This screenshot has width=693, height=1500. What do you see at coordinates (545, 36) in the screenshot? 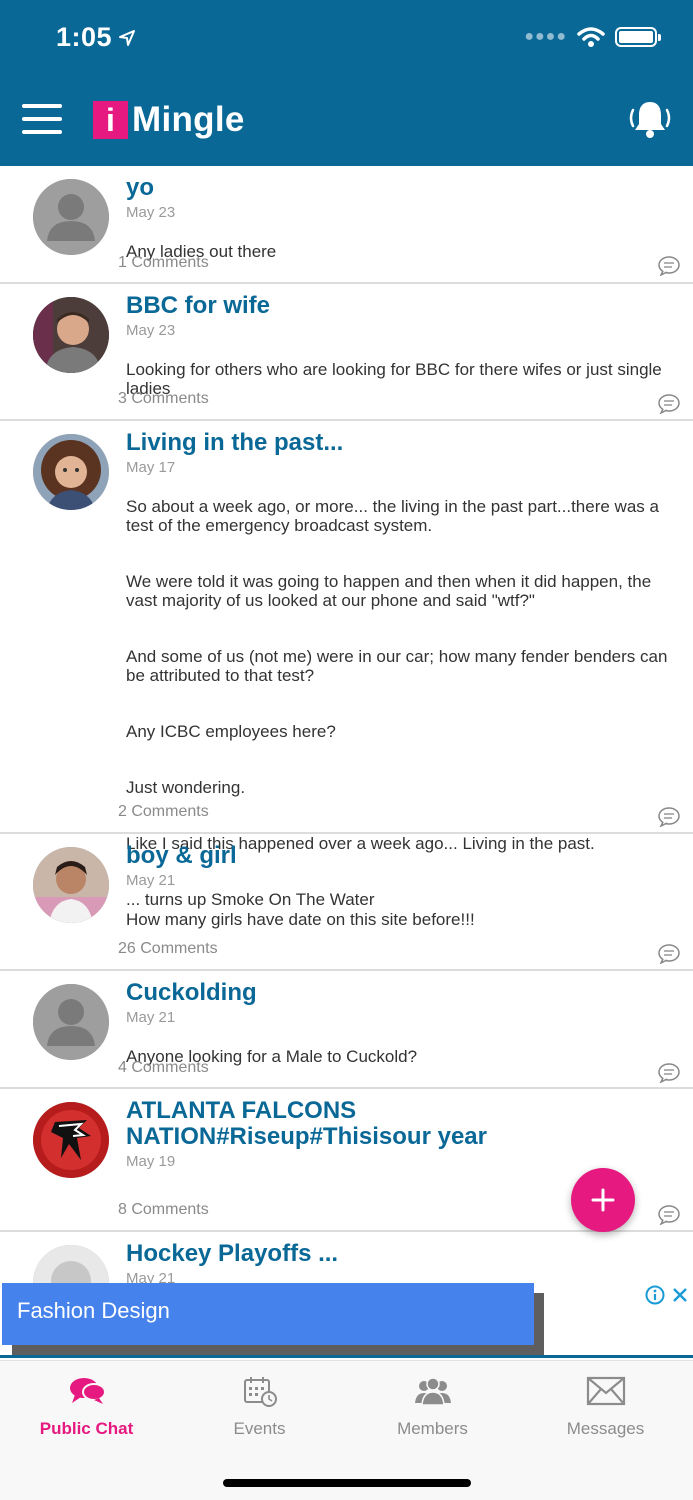
I see `cellular-signal-icon: ●●●●` at bounding box center [545, 36].